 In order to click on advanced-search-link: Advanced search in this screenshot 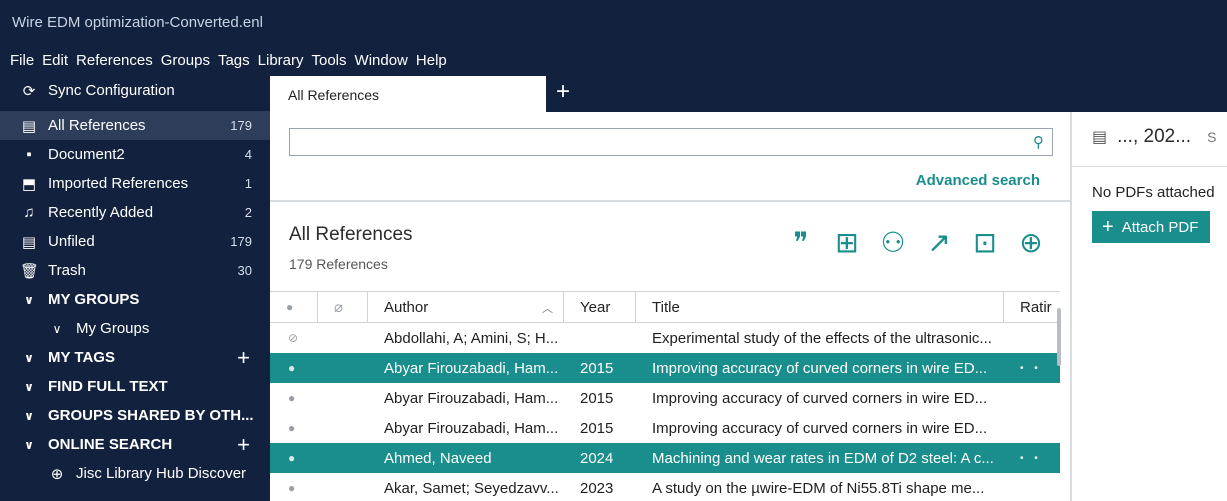, I will do `click(978, 180)`.